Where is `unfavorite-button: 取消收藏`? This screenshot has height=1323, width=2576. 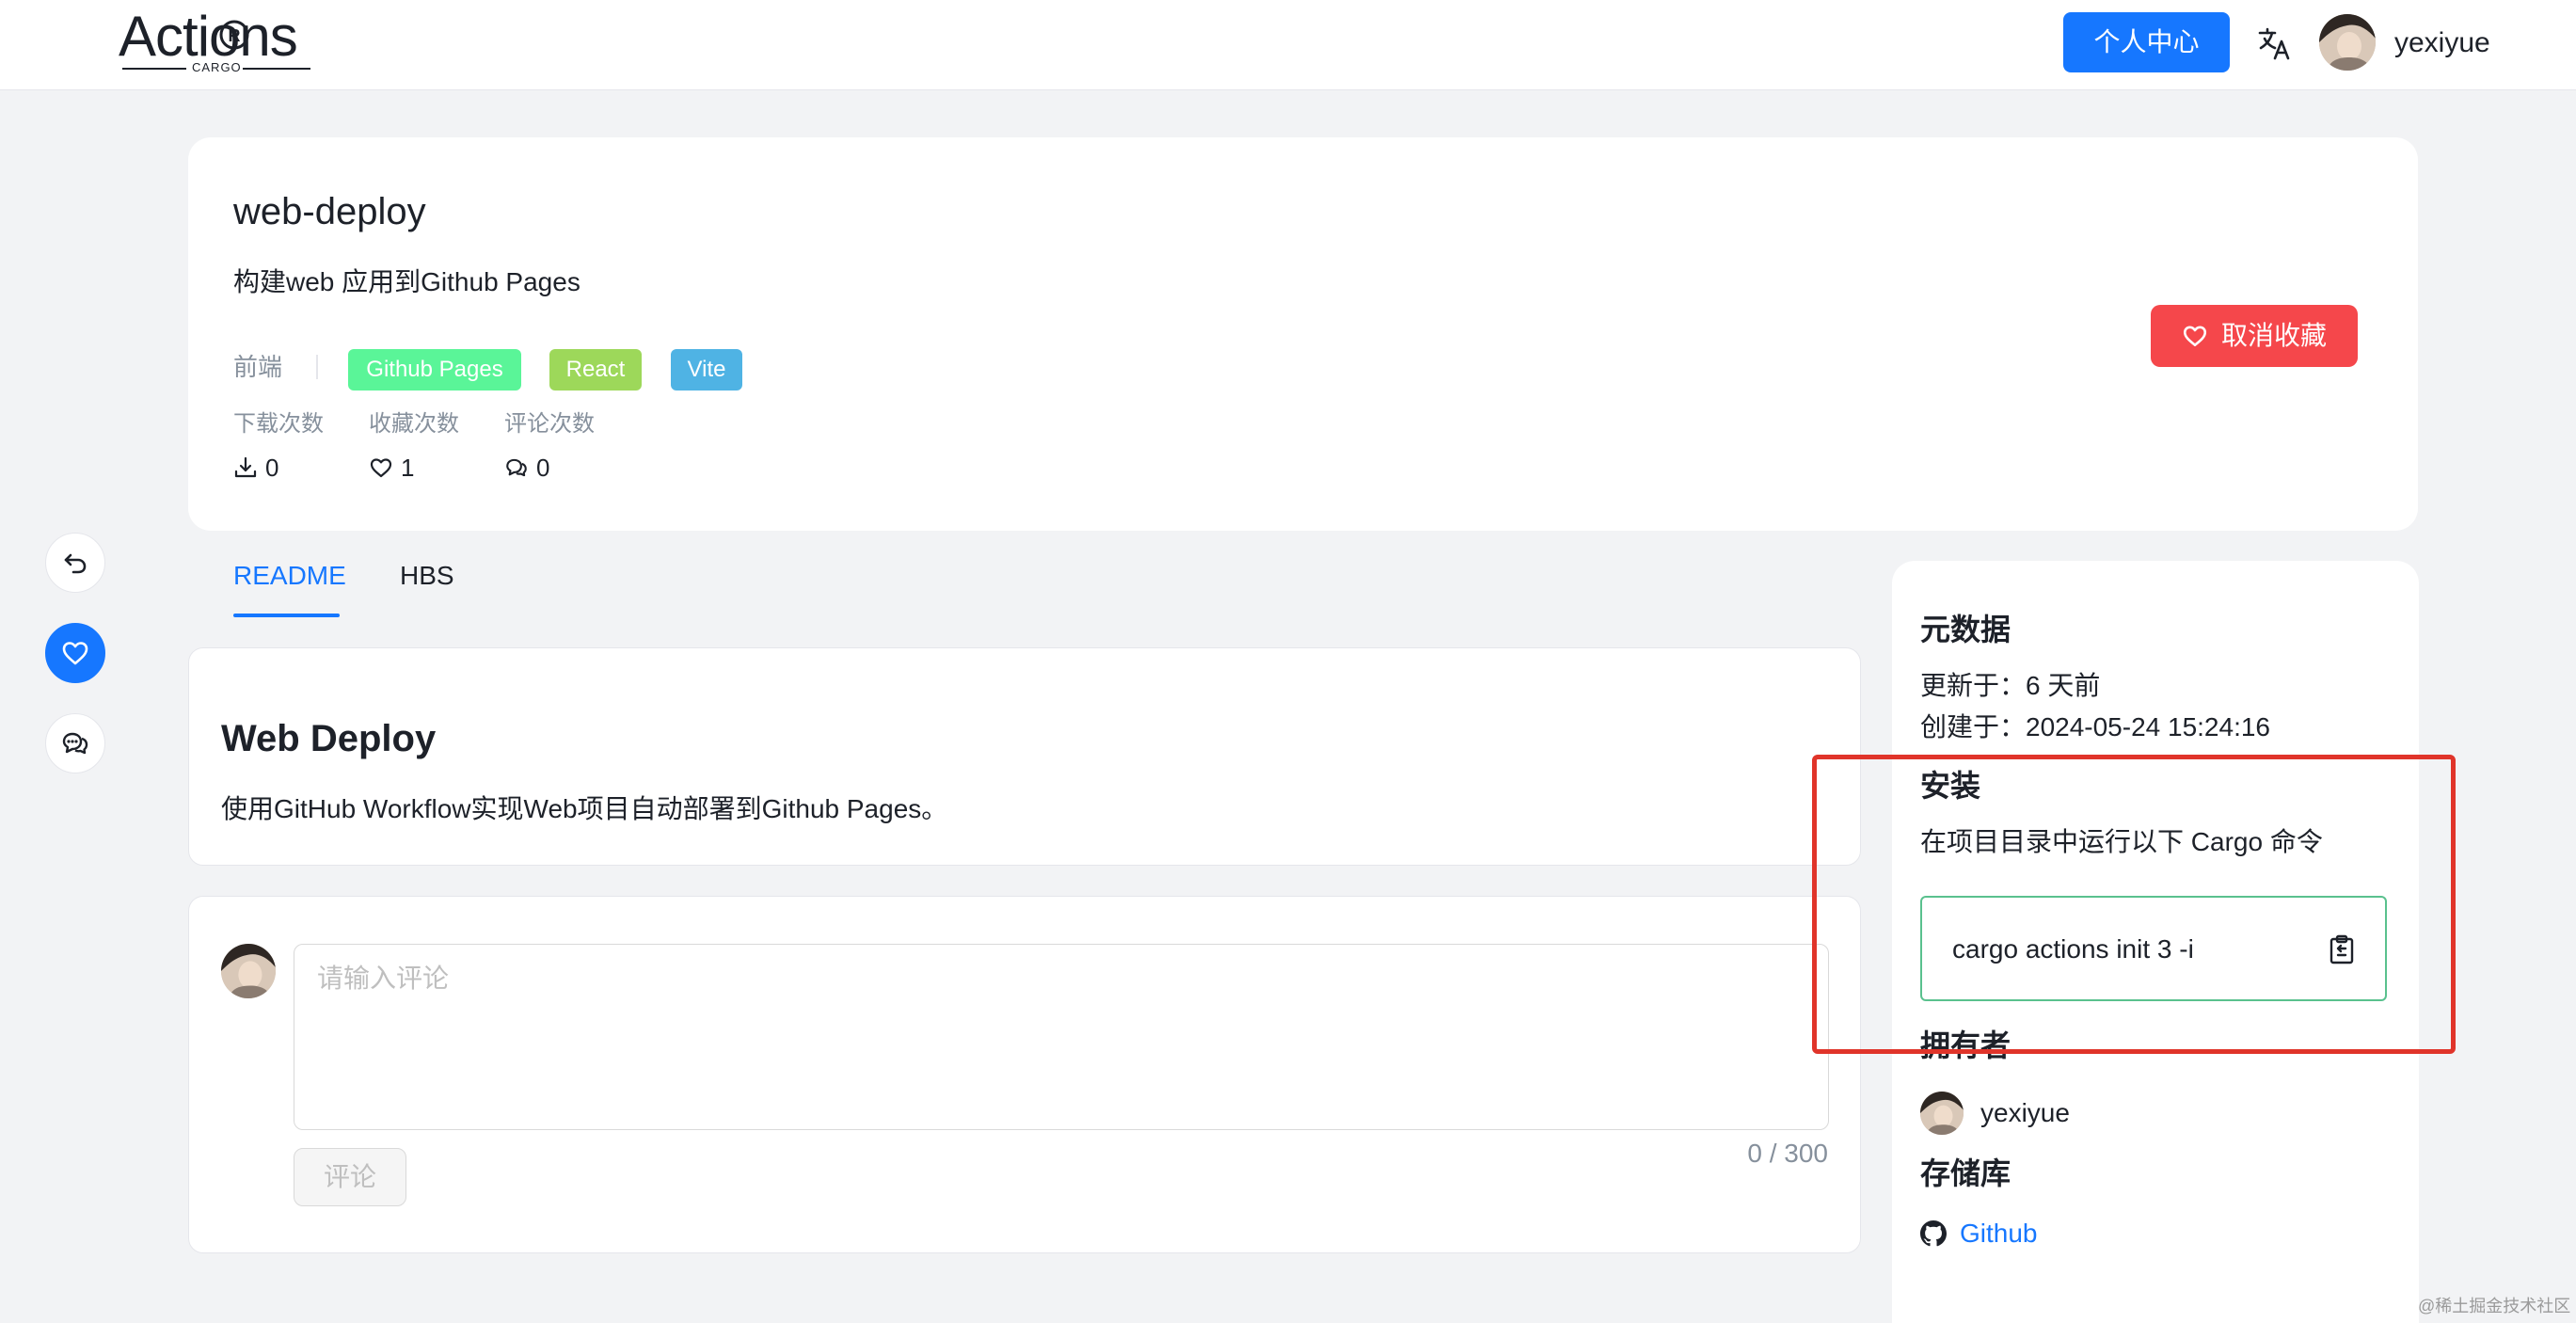 unfavorite-button: 取消收藏 is located at coordinates (2255, 336).